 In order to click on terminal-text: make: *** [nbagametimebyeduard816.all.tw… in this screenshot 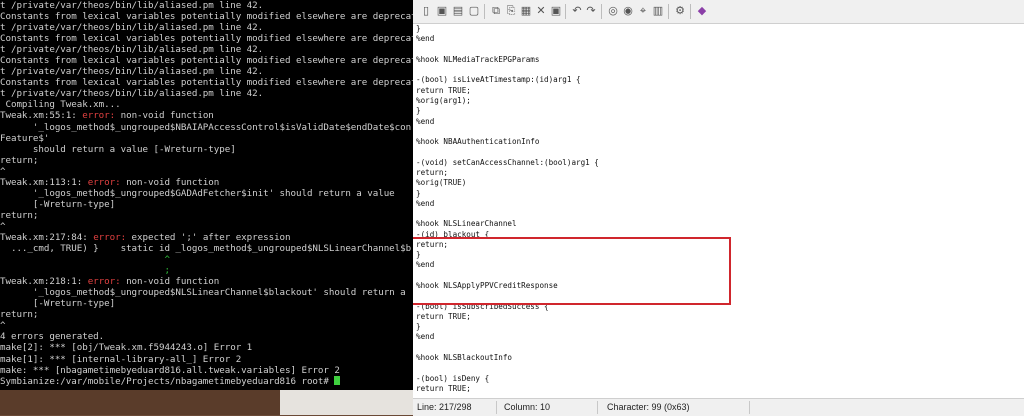, I will do `click(170, 370)`.